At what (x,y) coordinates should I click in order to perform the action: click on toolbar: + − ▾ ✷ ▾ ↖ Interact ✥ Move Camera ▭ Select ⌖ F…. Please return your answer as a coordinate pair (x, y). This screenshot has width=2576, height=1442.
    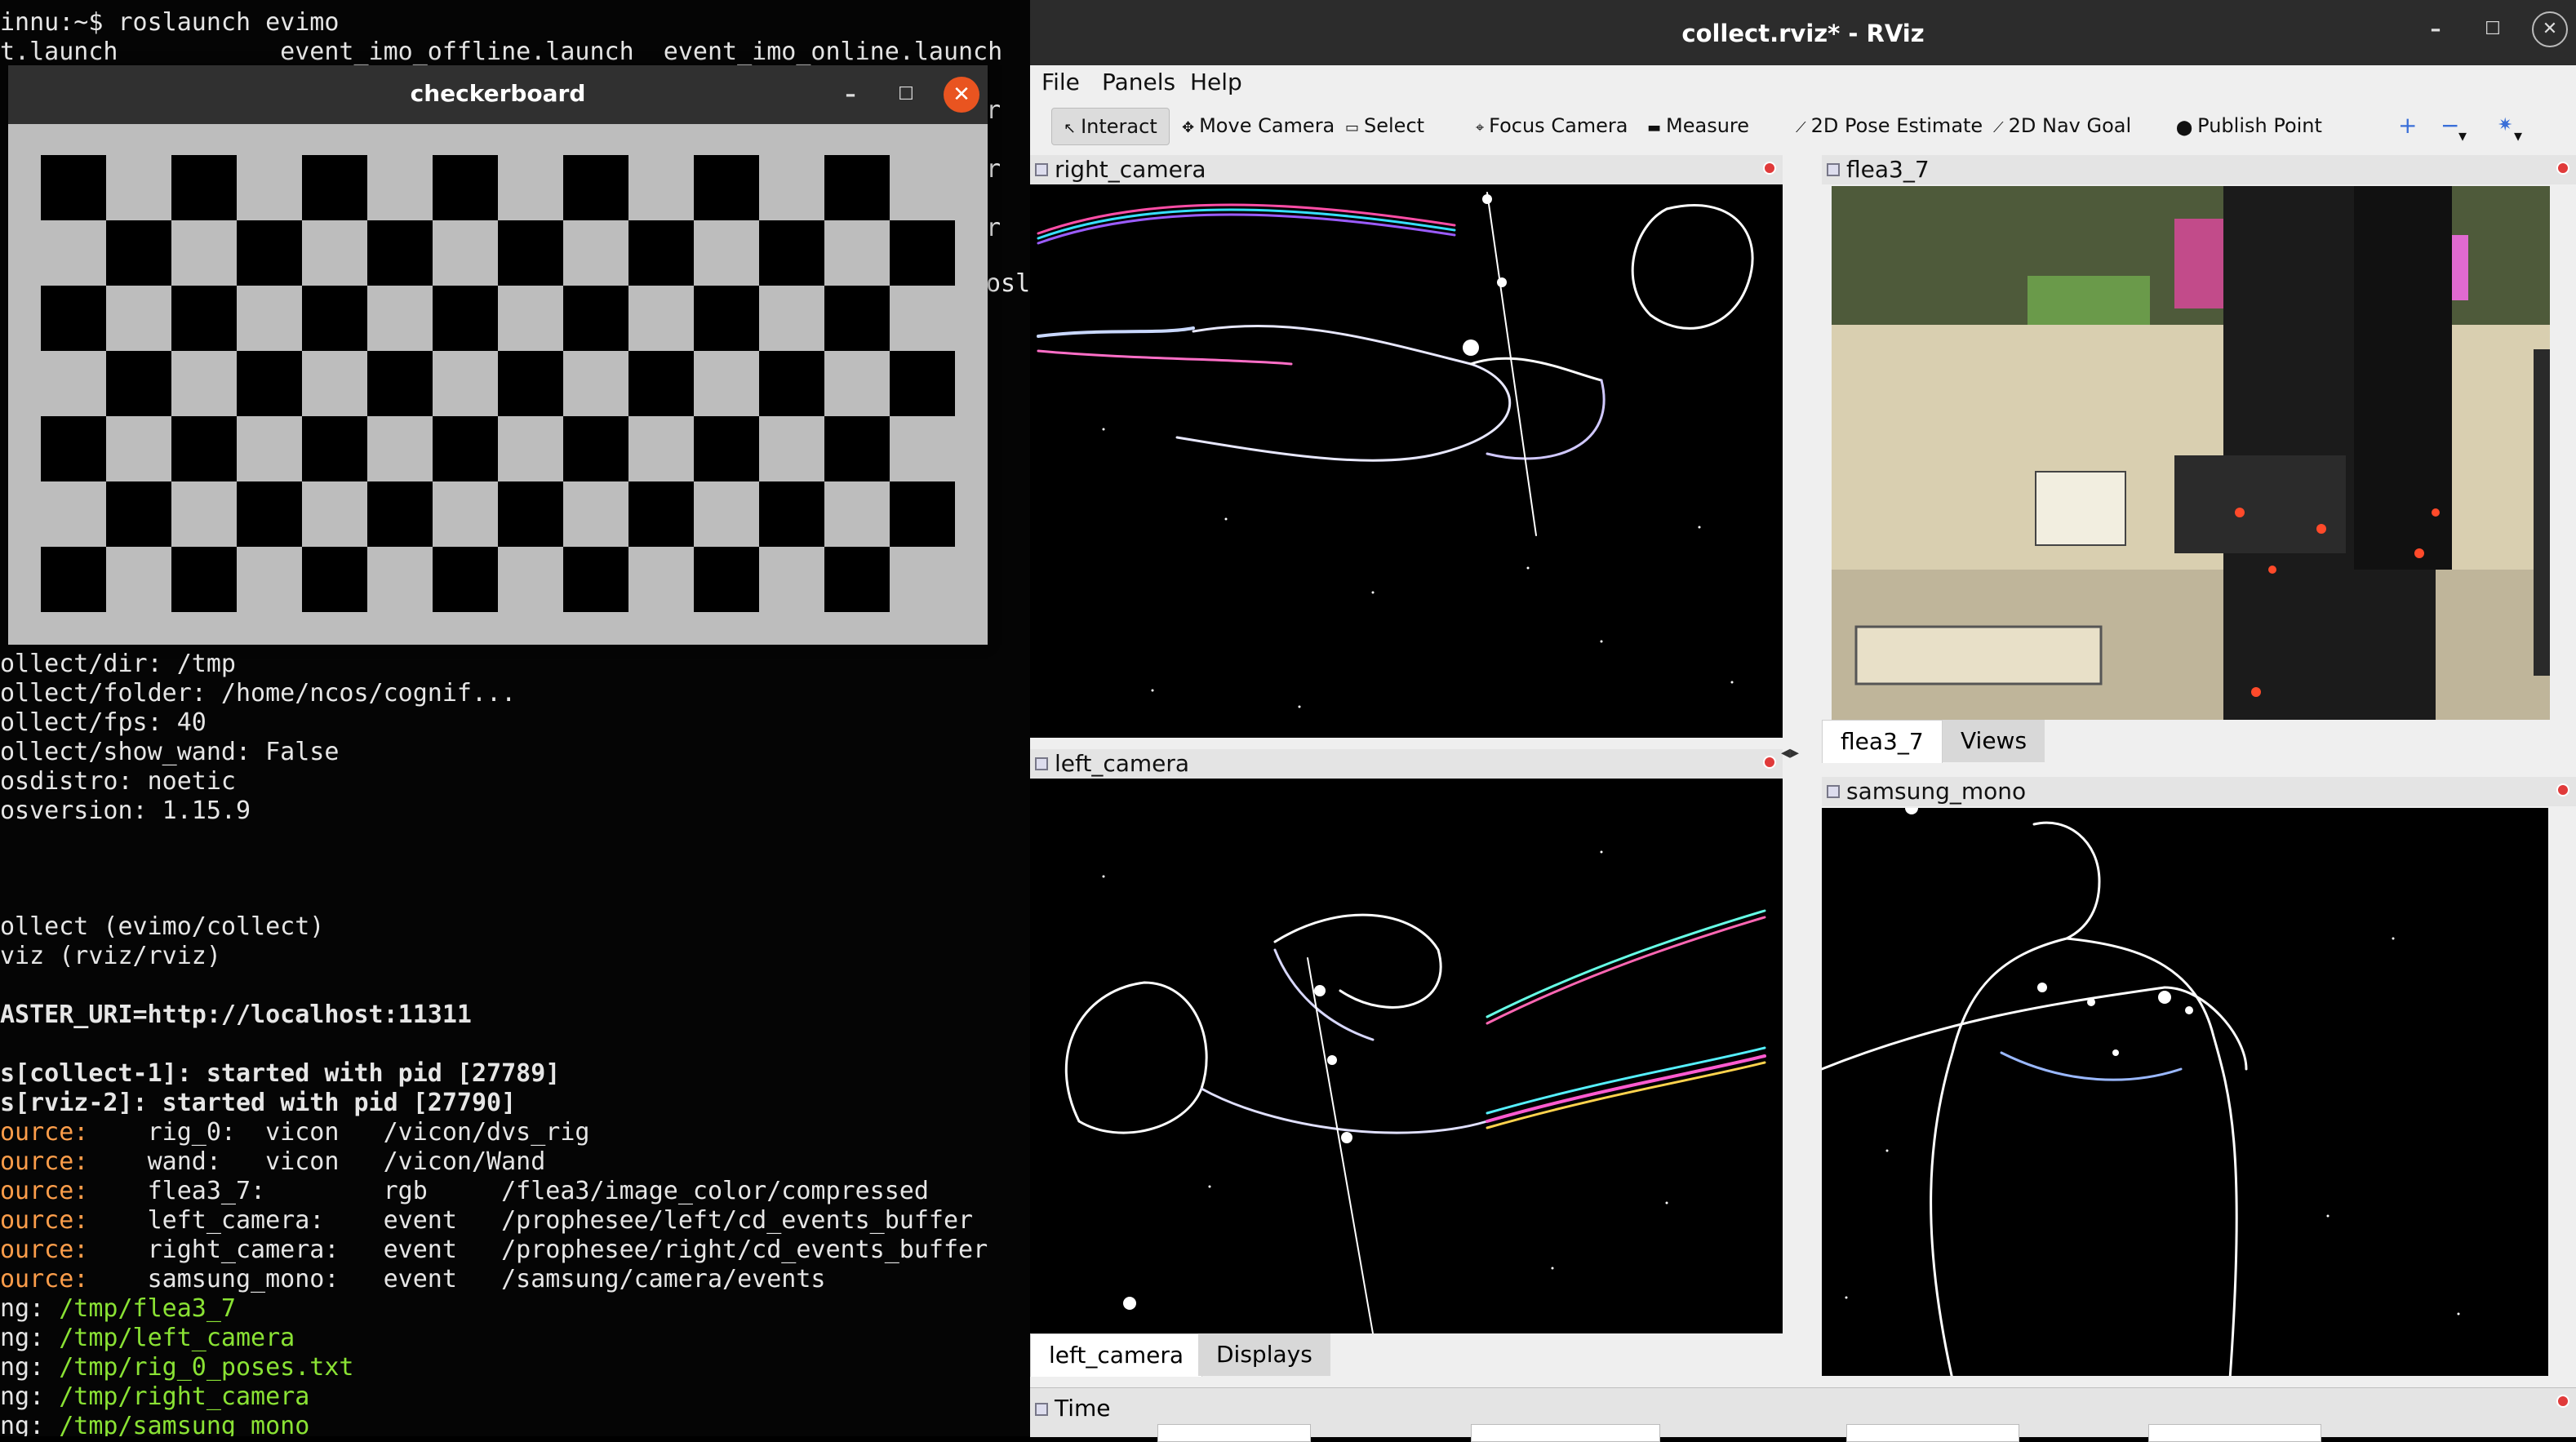
    Looking at the image, I should click on (1803, 126).